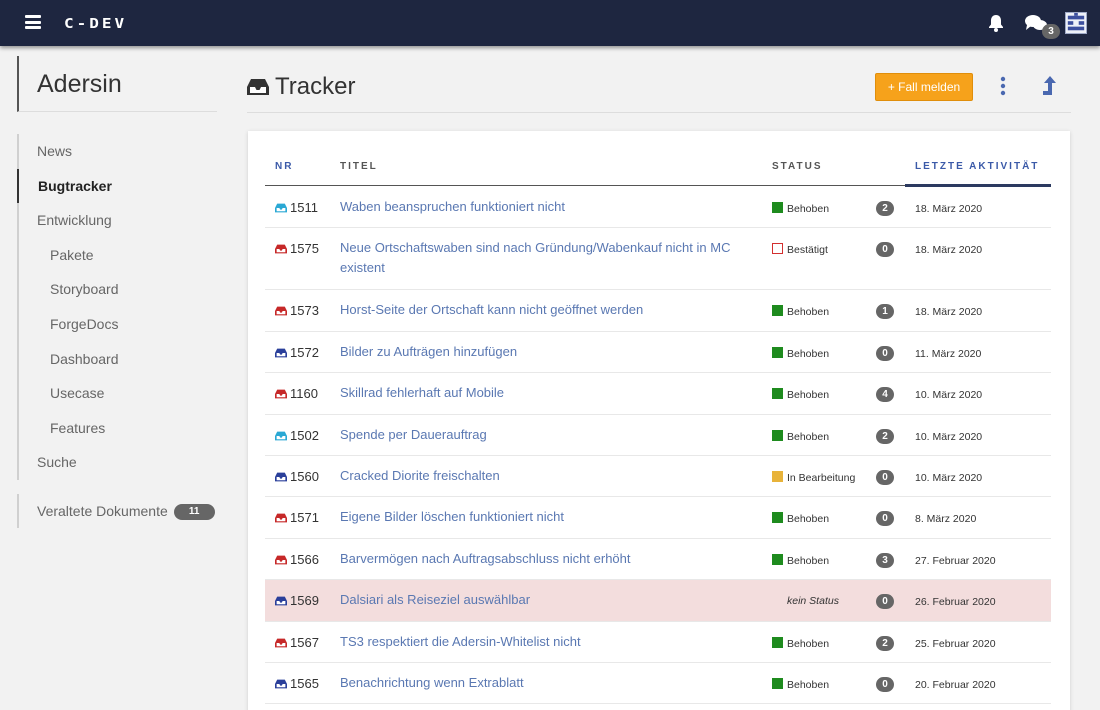 The width and height of the screenshot is (1100, 710). Describe the element at coordinates (547, 476) in the screenshot. I see `row-title-link: Cracked Diorite freischalten` at that location.